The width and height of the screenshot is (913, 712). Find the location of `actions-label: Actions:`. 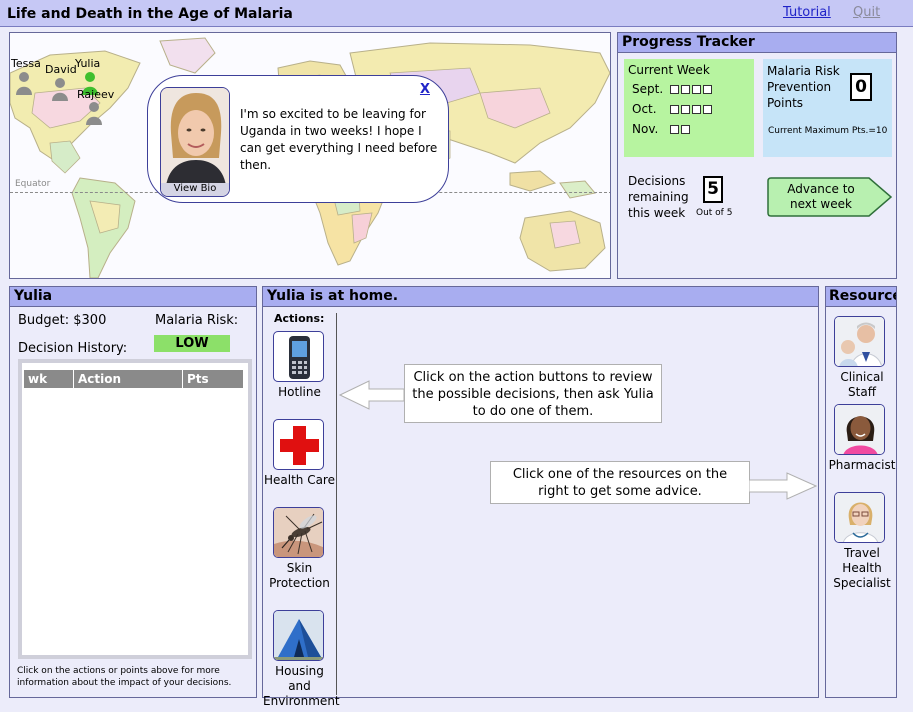

actions-label: Actions: is located at coordinates (299, 318).